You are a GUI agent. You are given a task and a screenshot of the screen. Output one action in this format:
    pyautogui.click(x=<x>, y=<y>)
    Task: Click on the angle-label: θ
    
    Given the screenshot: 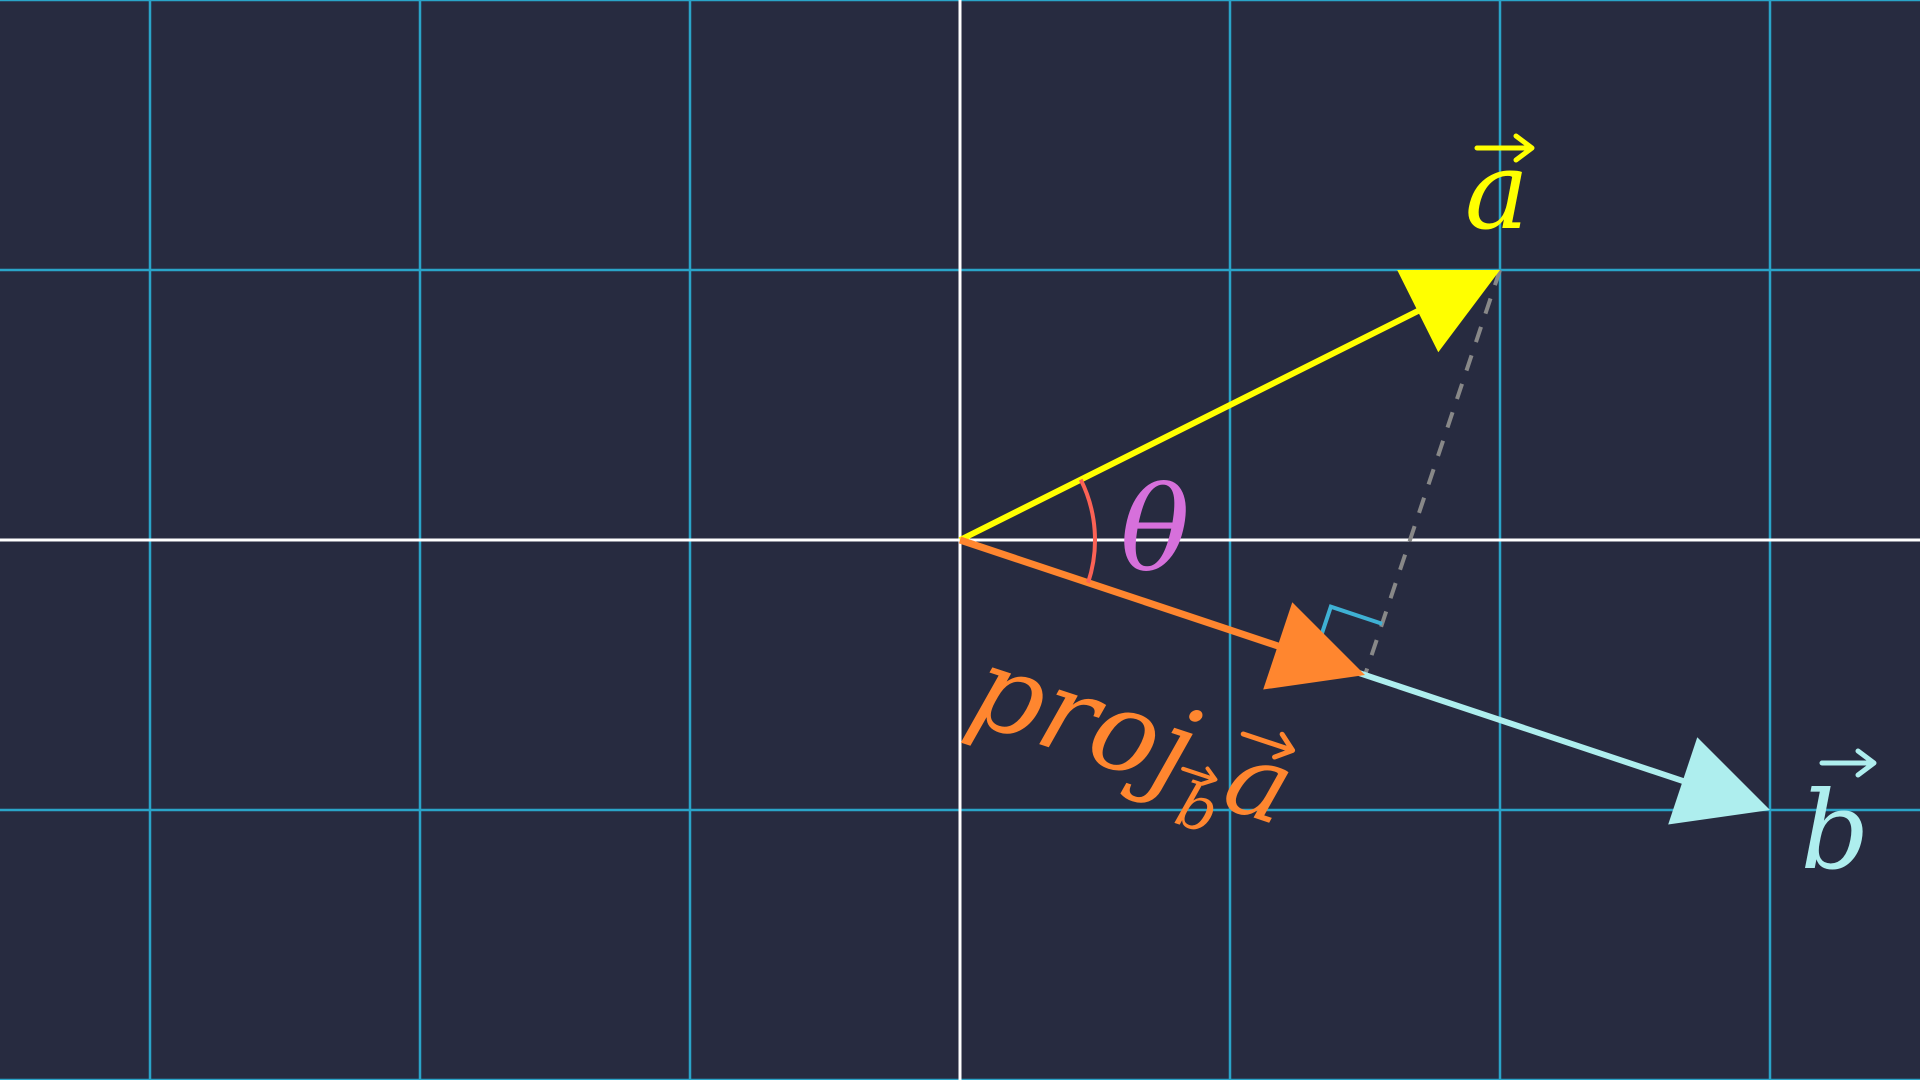 What is the action you would take?
    pyautogui.click(x=1155, y=530)
    